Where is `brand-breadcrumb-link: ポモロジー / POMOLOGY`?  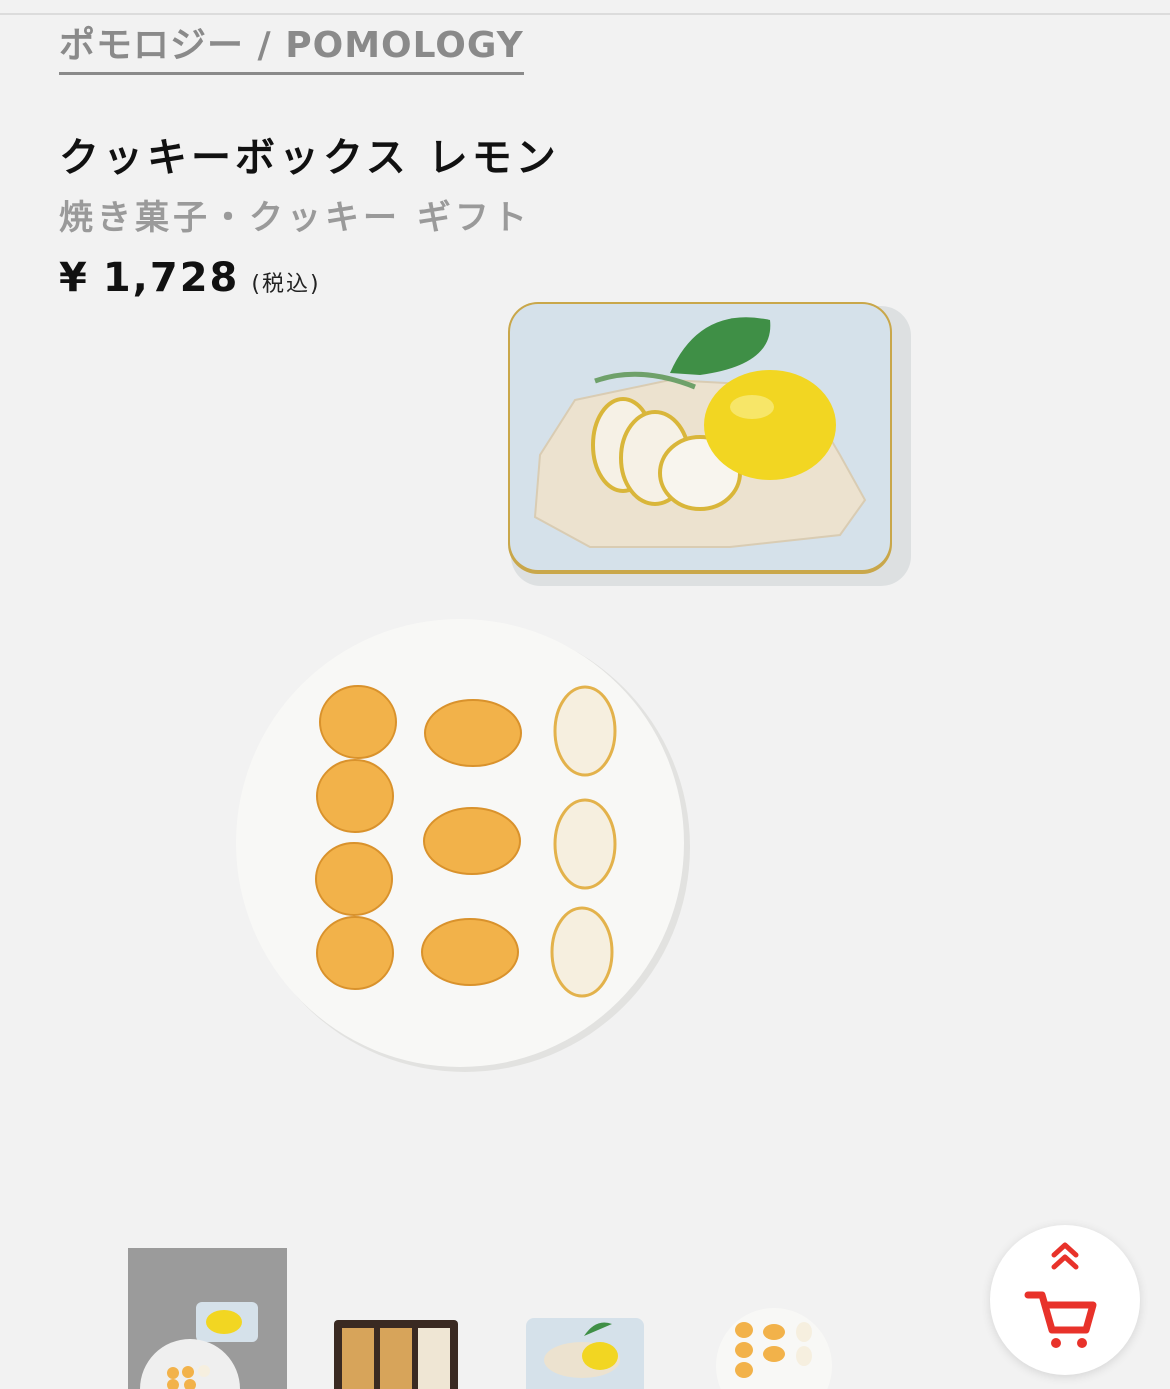 brand-breadcrumb-link: ポモロジー / POMOLOGY is located at coordinates (291, 49).